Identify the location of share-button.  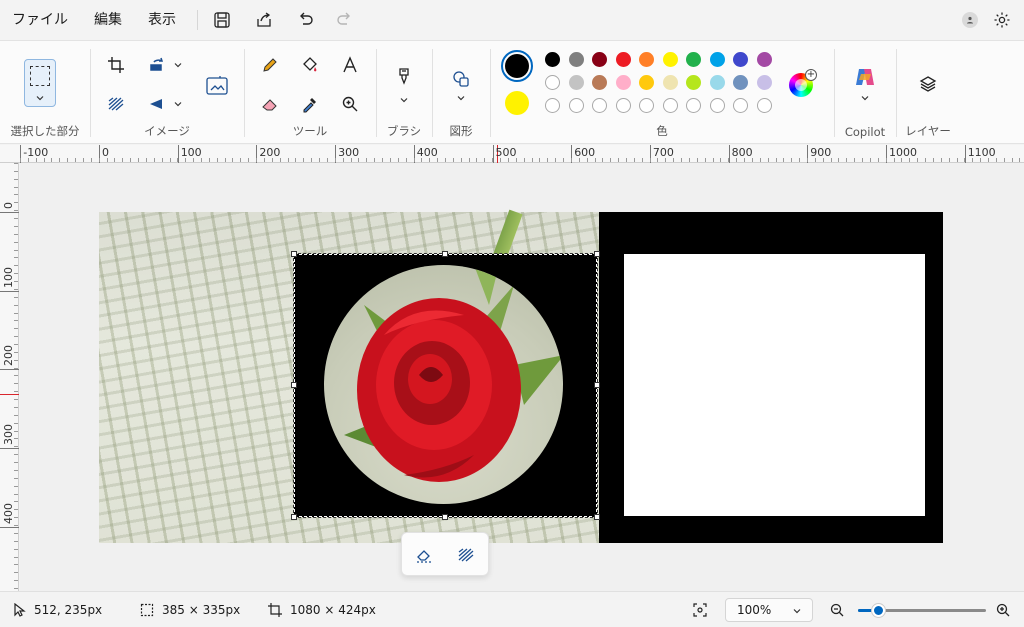
(264, 20).